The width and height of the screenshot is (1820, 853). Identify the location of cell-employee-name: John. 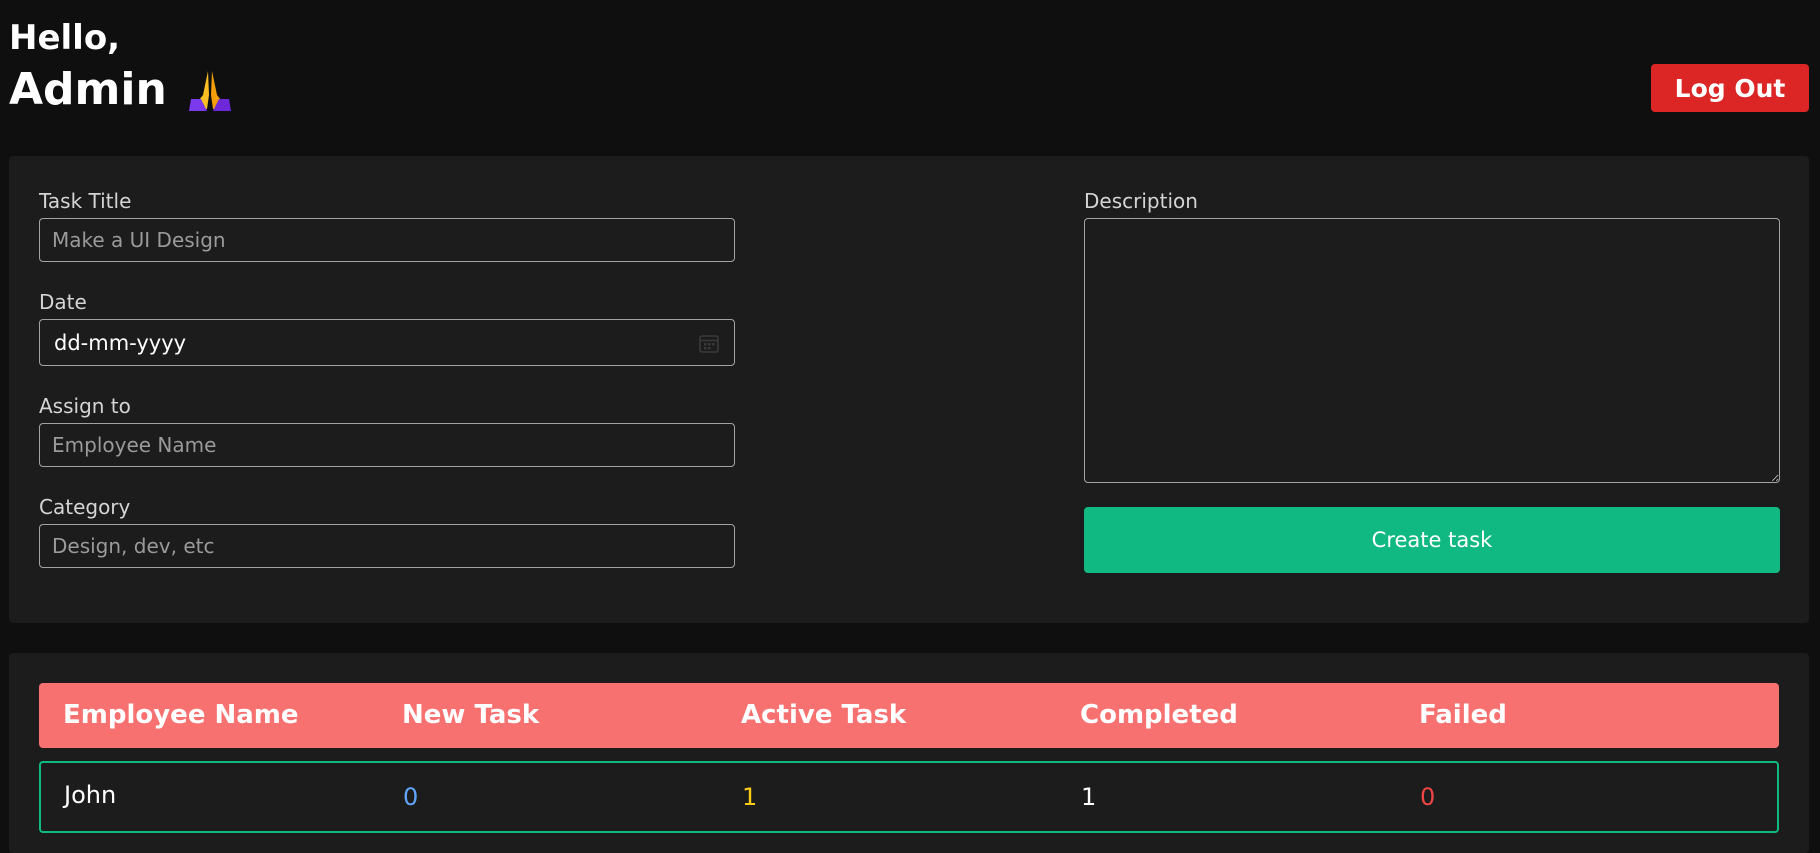
(90, 795).